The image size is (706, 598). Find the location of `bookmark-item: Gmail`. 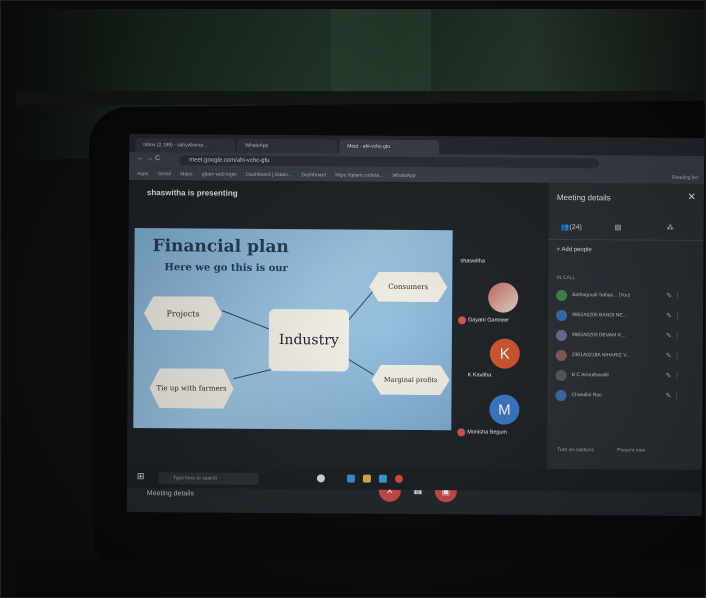

bookmark-item: Gmail is located at coordinates (164, 174).